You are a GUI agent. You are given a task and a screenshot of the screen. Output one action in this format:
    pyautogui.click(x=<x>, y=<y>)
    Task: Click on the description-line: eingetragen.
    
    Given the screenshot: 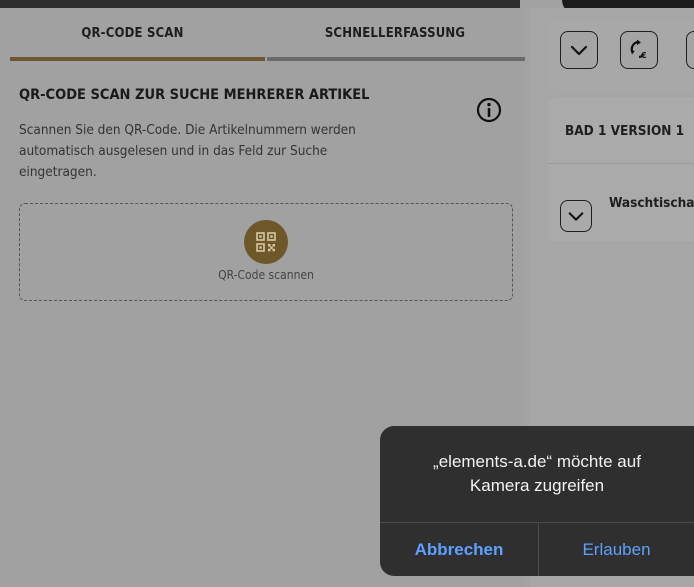 What is the action you would take?
    pyautogui.click(x=58, y=172)
    